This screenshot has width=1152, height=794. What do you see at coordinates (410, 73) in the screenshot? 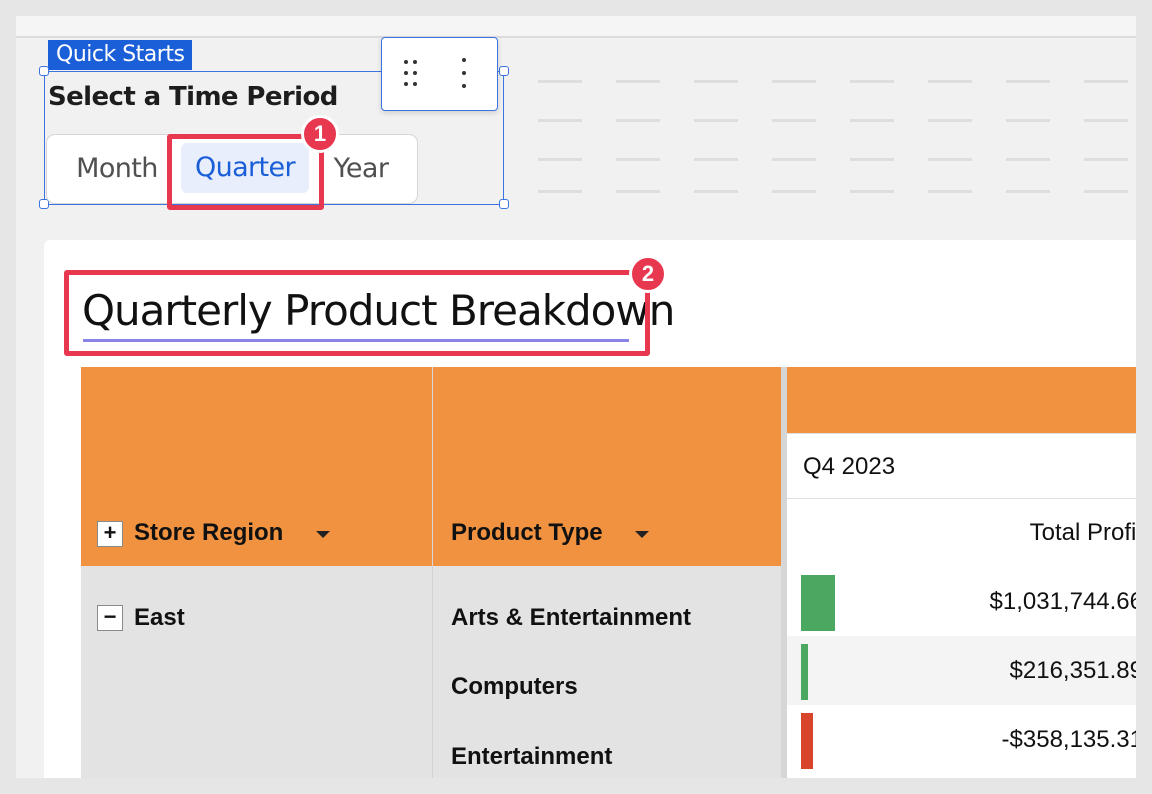
I see `drag-handle-icon` at bounding box center [410, 73].